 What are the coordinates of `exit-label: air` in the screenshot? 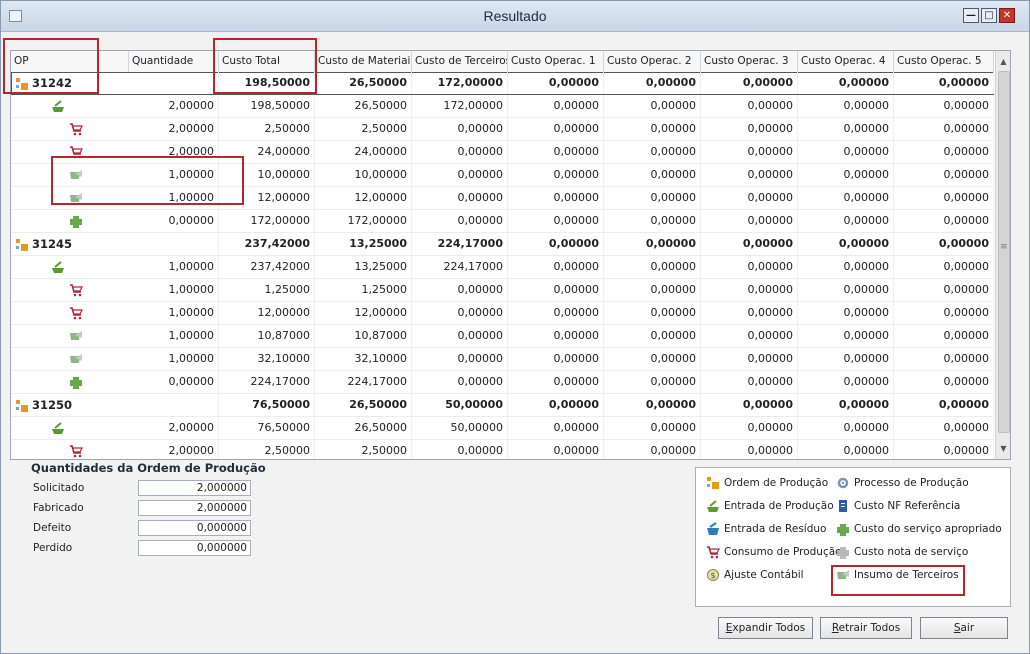 It's located at (967, 628).